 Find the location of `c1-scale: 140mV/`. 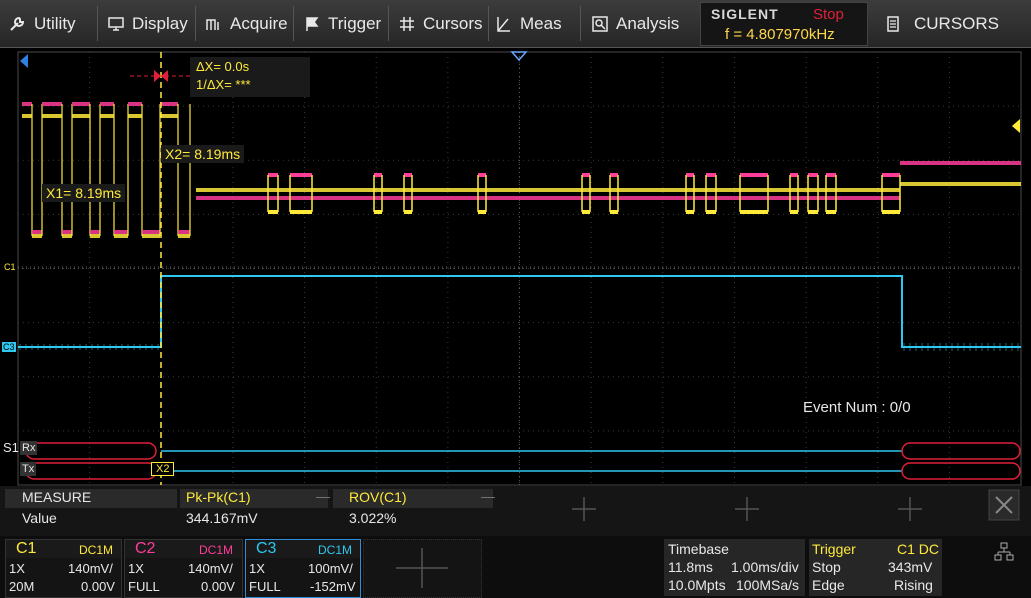

c1-scale: 140mV/ is located at coordinates (90, 568).